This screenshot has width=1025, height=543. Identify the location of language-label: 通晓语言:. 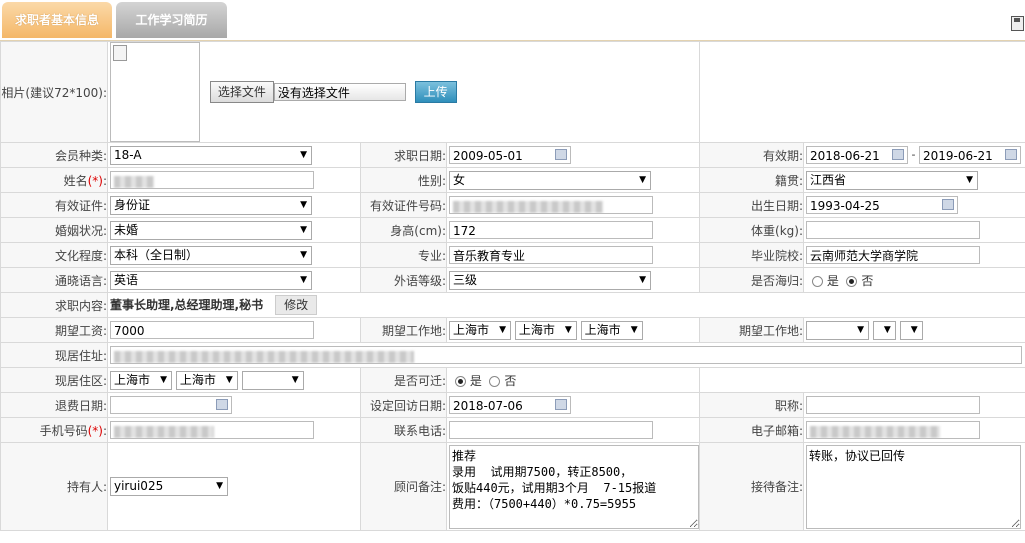
(54, 280).